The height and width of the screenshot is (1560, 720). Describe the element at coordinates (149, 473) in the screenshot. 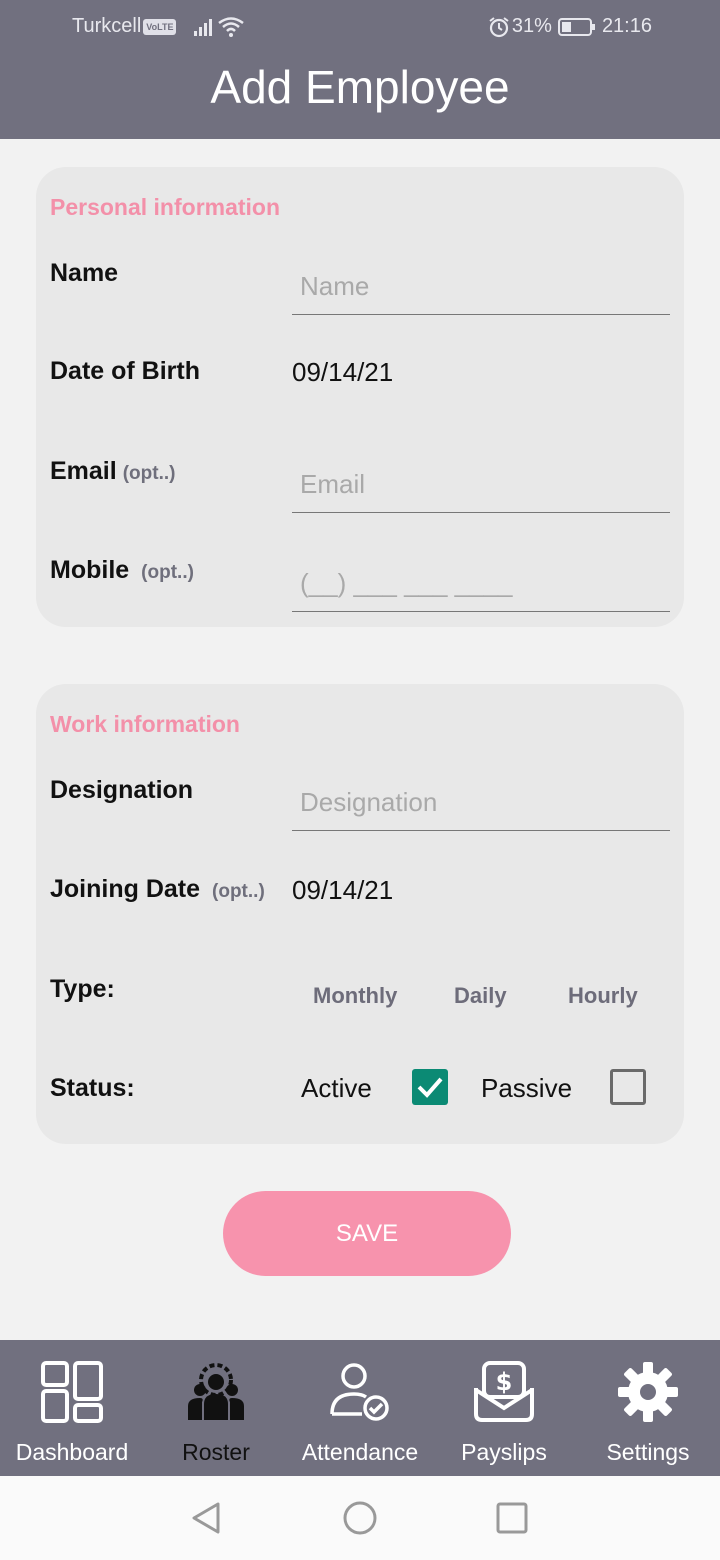

I see `email-optional-hint: (opt..)` at that location.